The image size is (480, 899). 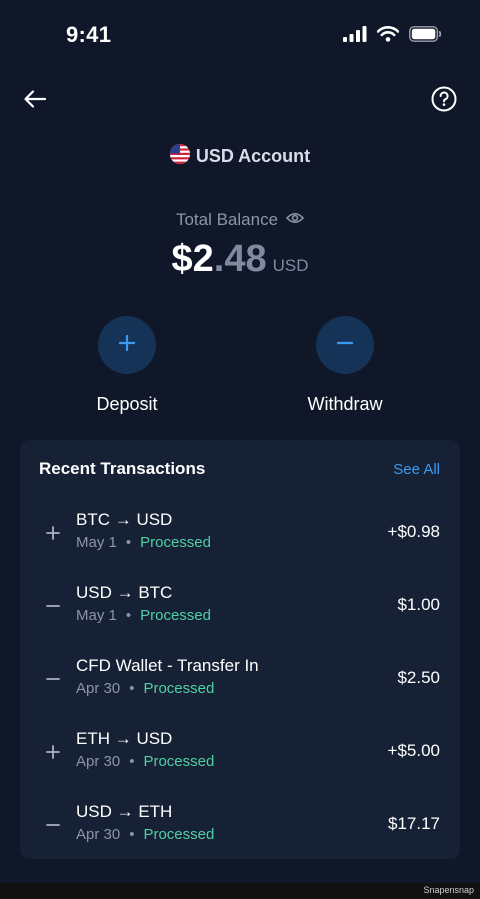 I want to click on help-button, so click(x=444, y=101).